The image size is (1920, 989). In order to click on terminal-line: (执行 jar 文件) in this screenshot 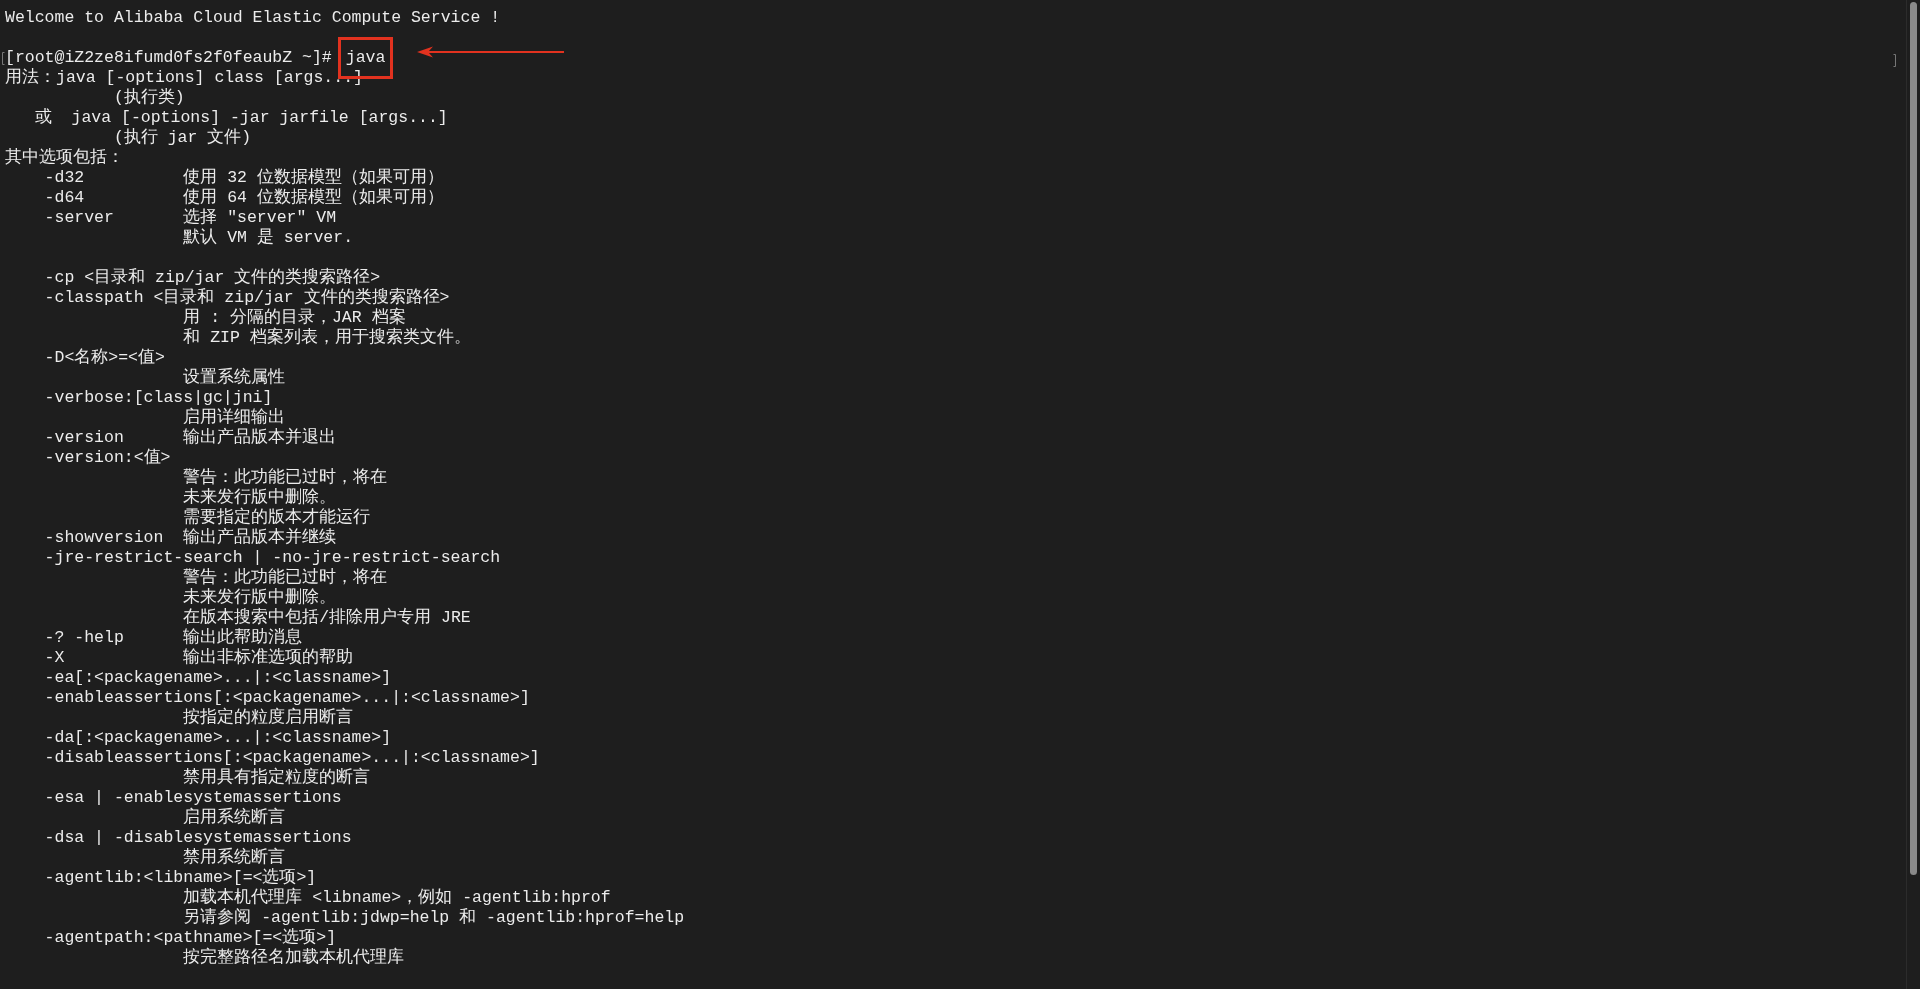, I will do `click(182, 138)`.